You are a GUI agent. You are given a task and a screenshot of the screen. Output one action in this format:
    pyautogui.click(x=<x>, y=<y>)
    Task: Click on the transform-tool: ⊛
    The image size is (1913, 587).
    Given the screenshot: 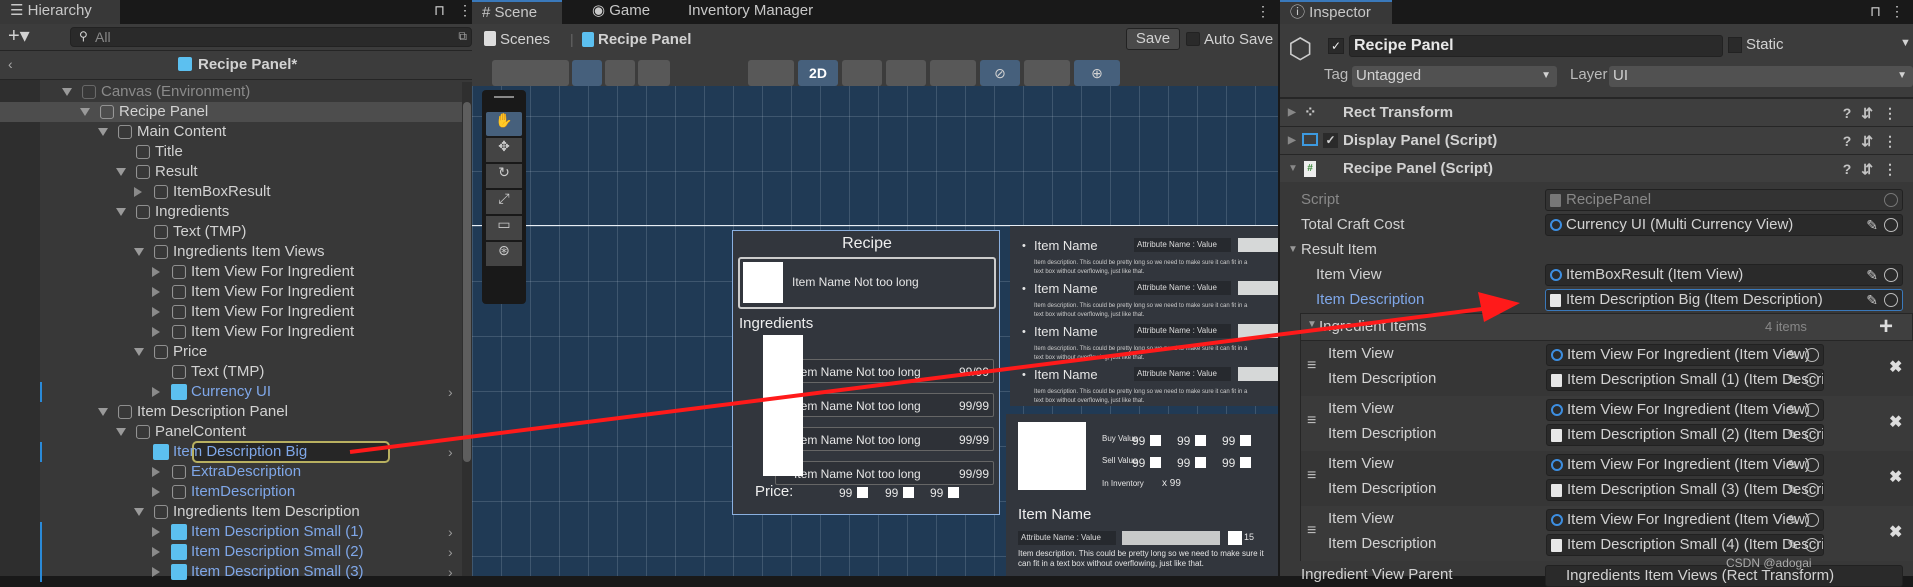 What is the action you would take?
    pyautogui.click(x=504, y=254)
    